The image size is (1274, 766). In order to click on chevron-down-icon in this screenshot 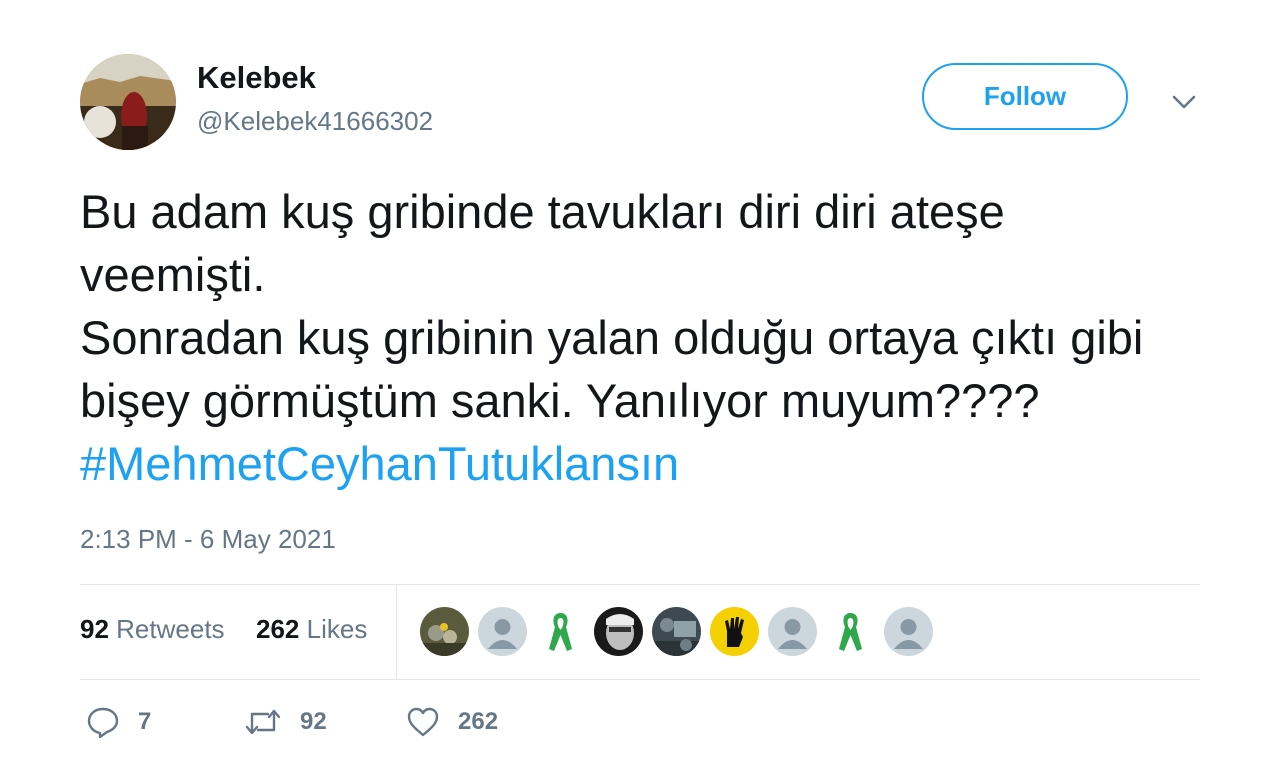, I will do `click(1184, 102)`.